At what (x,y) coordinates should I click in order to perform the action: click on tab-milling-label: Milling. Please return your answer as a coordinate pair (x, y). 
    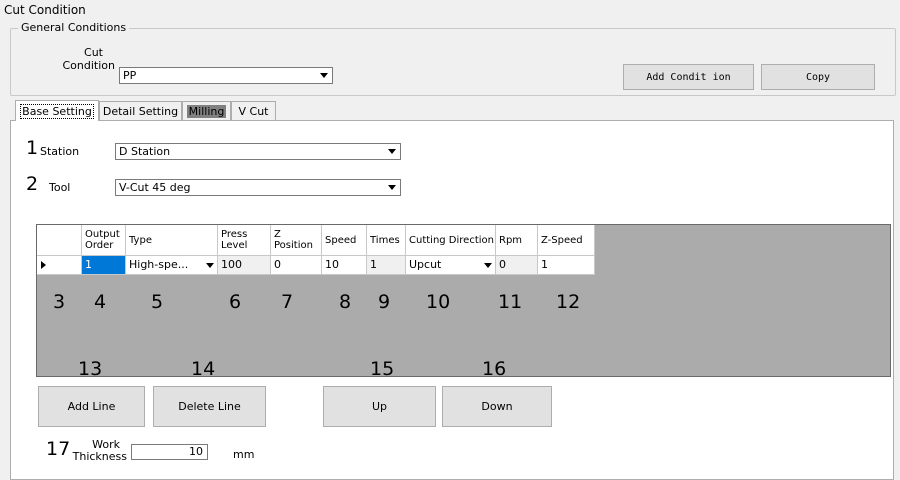
    Looking at the image, I should click on (206, 111).